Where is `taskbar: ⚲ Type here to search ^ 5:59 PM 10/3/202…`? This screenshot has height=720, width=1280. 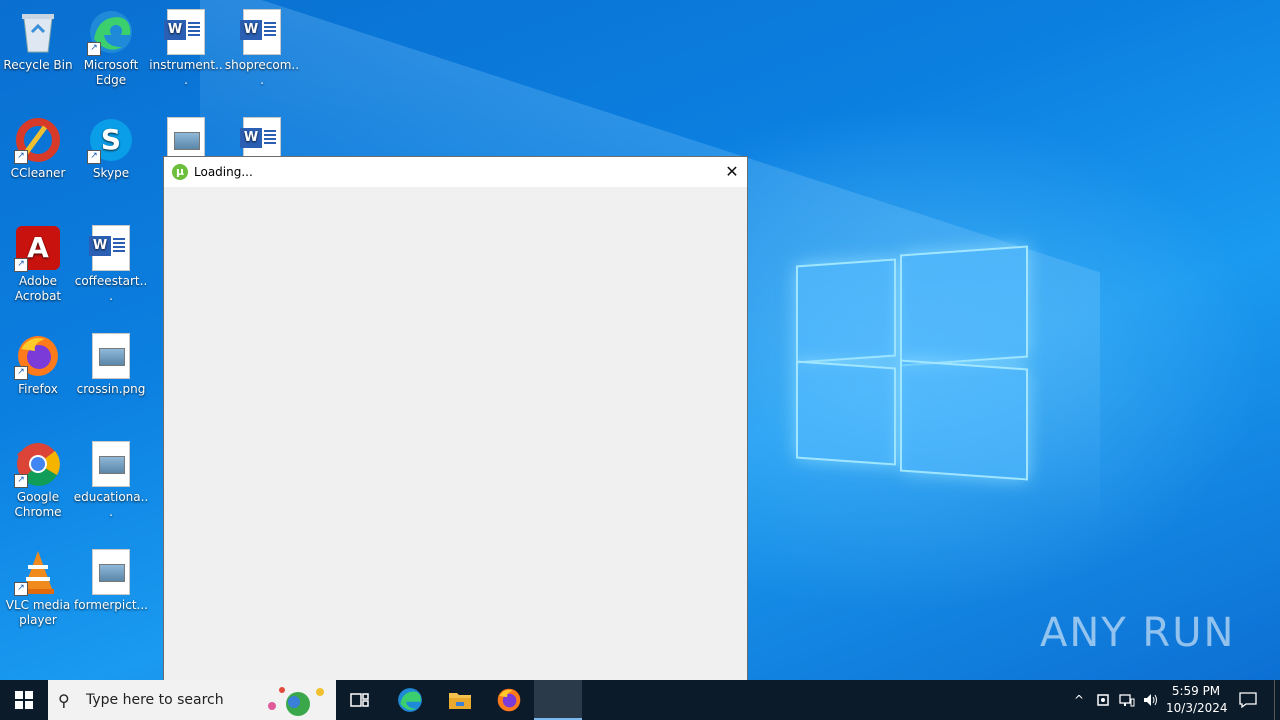
taskbar: ⚲ Type here to search ^ 5:59 PM 10/3/202… is located at coordinates (640, 700).